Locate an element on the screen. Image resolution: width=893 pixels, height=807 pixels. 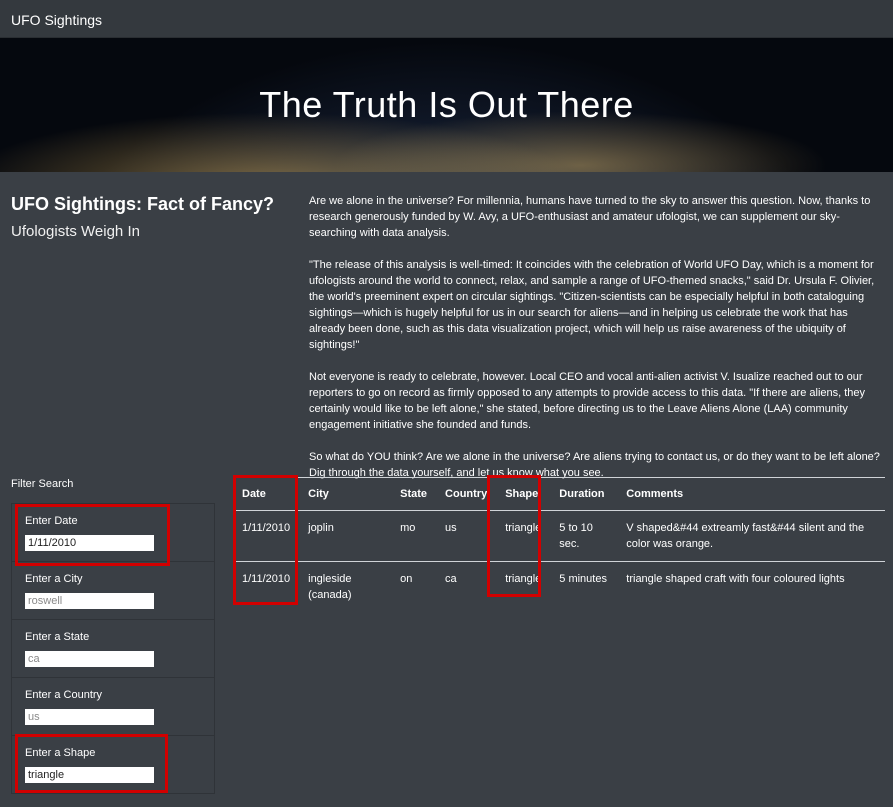
highlight-shape-column is located at coordinates (514, 536).